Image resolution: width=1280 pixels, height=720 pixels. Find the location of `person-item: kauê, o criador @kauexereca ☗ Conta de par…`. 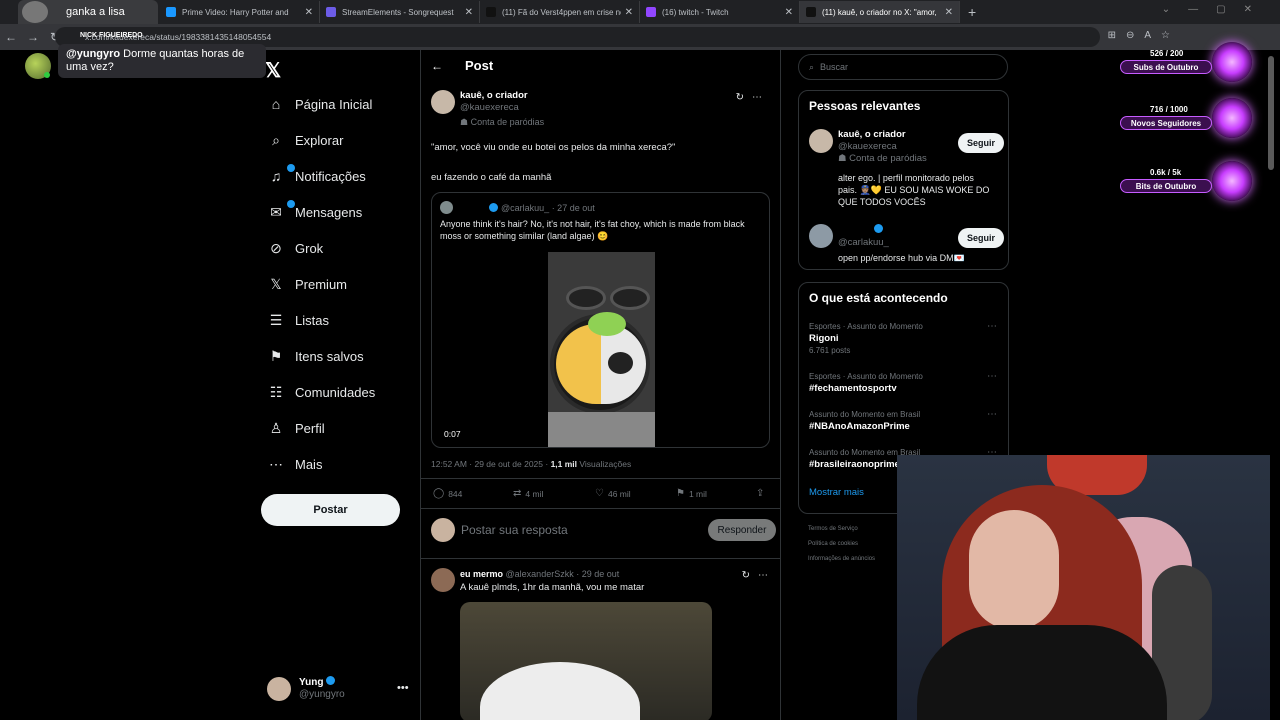

person-item: kauê, o criador @kauexereca ☗ Conta de par… is located at coordinates (906, 169).